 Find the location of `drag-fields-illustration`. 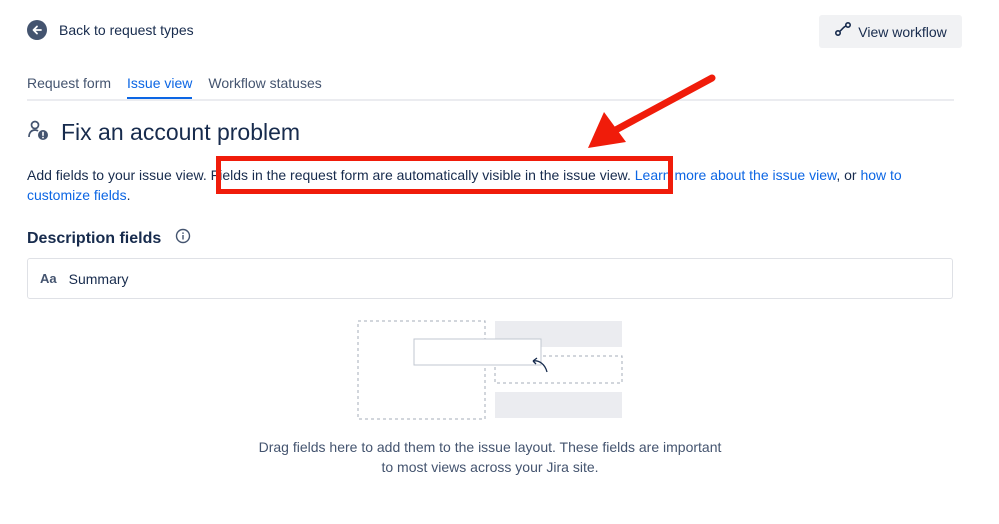

drag-fields-illustration is located at coordinates (490, 370).